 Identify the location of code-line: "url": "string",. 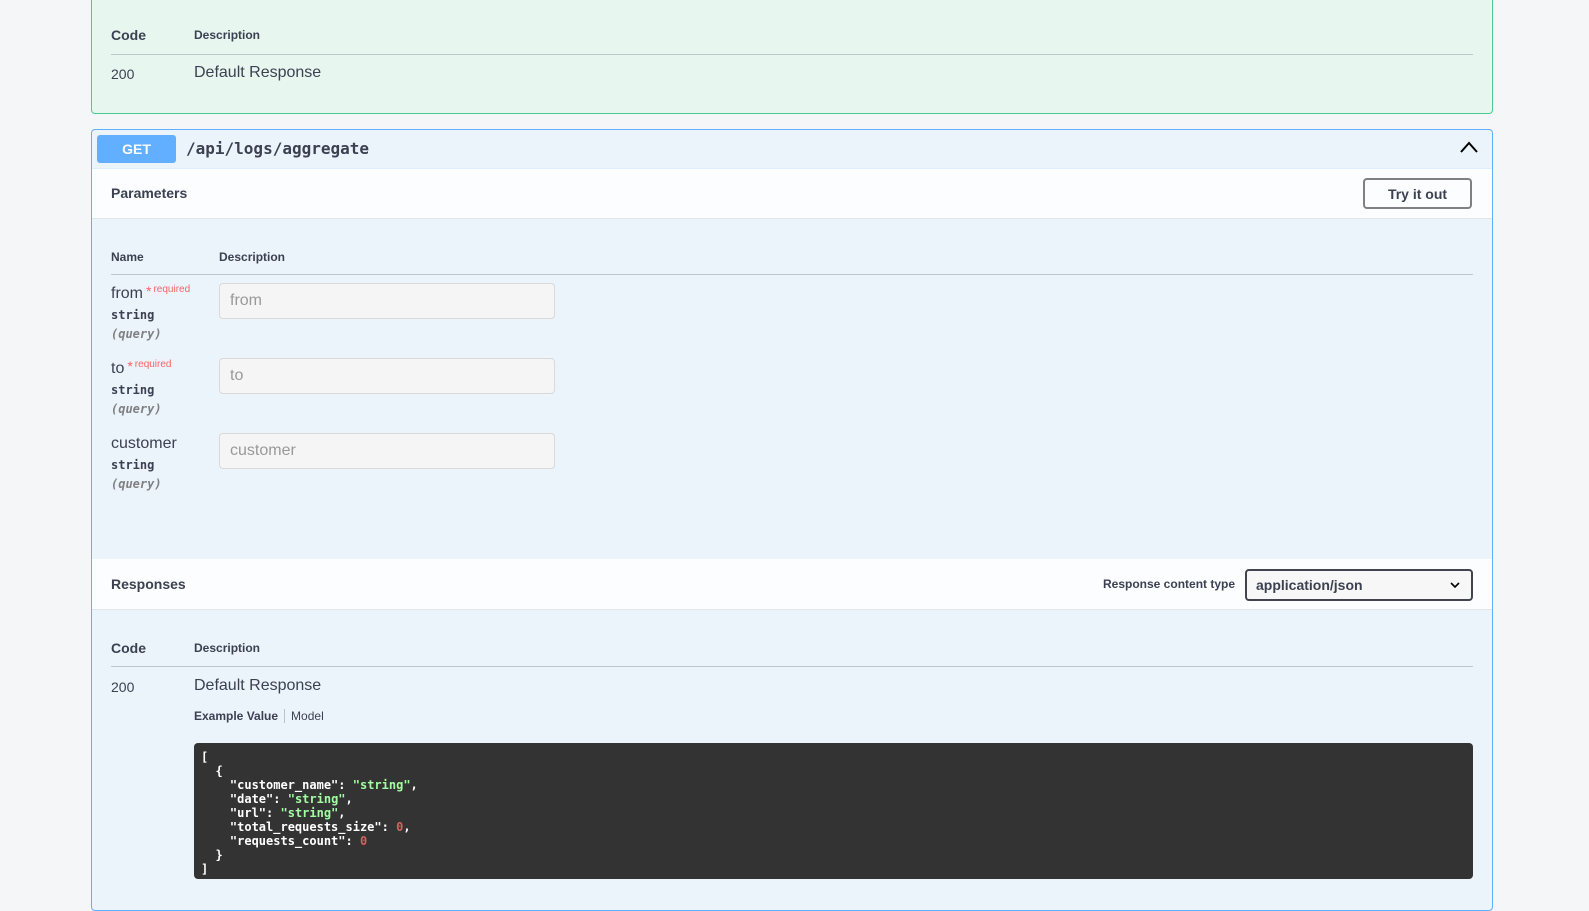
(287, 813).